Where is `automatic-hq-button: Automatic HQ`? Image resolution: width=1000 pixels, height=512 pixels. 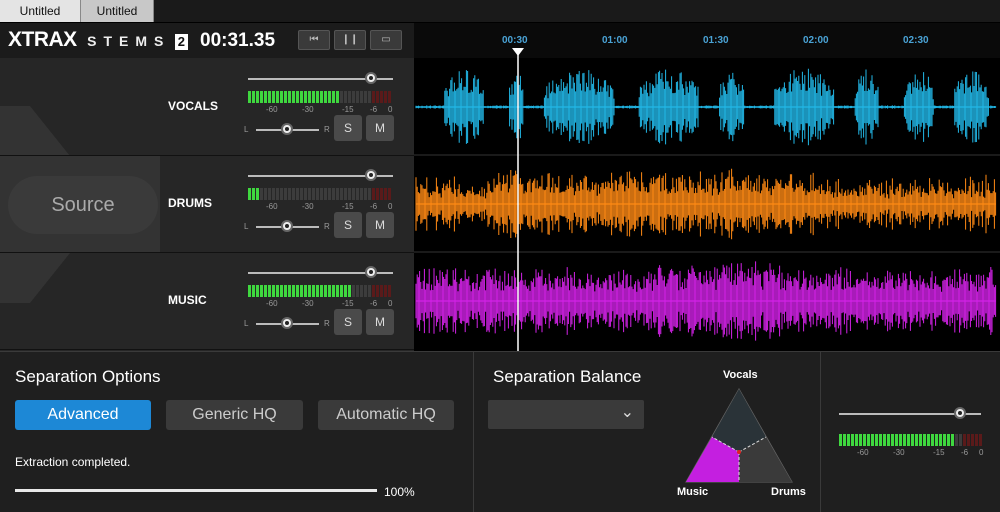 automatic-hq-button: Automatic HQ is located at coordinates (386, 415).